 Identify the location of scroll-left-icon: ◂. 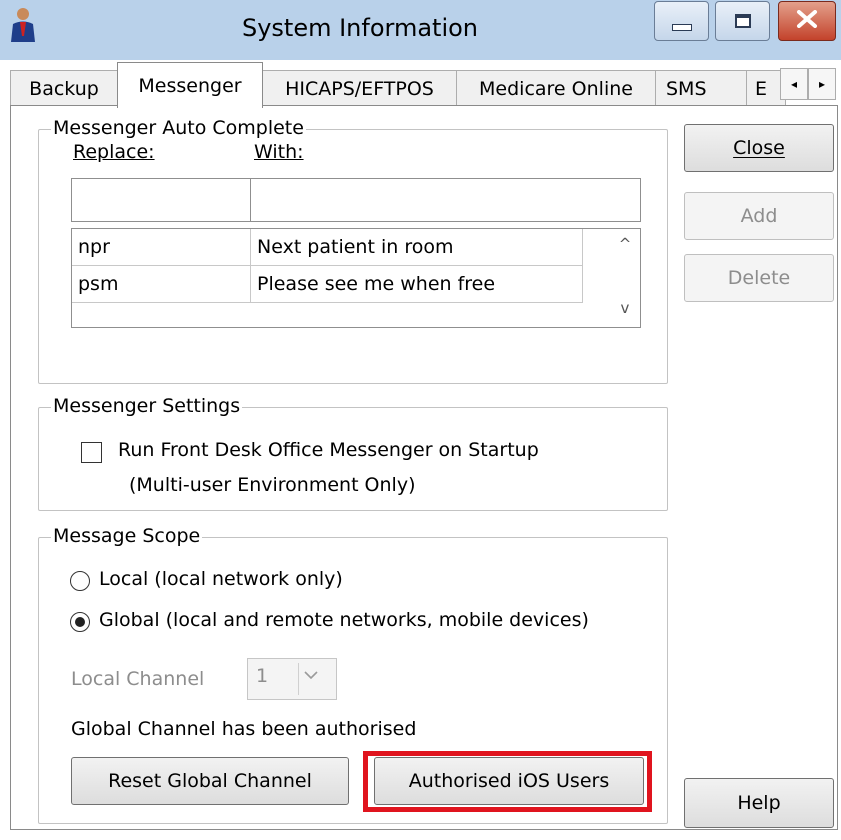
(794, 84).